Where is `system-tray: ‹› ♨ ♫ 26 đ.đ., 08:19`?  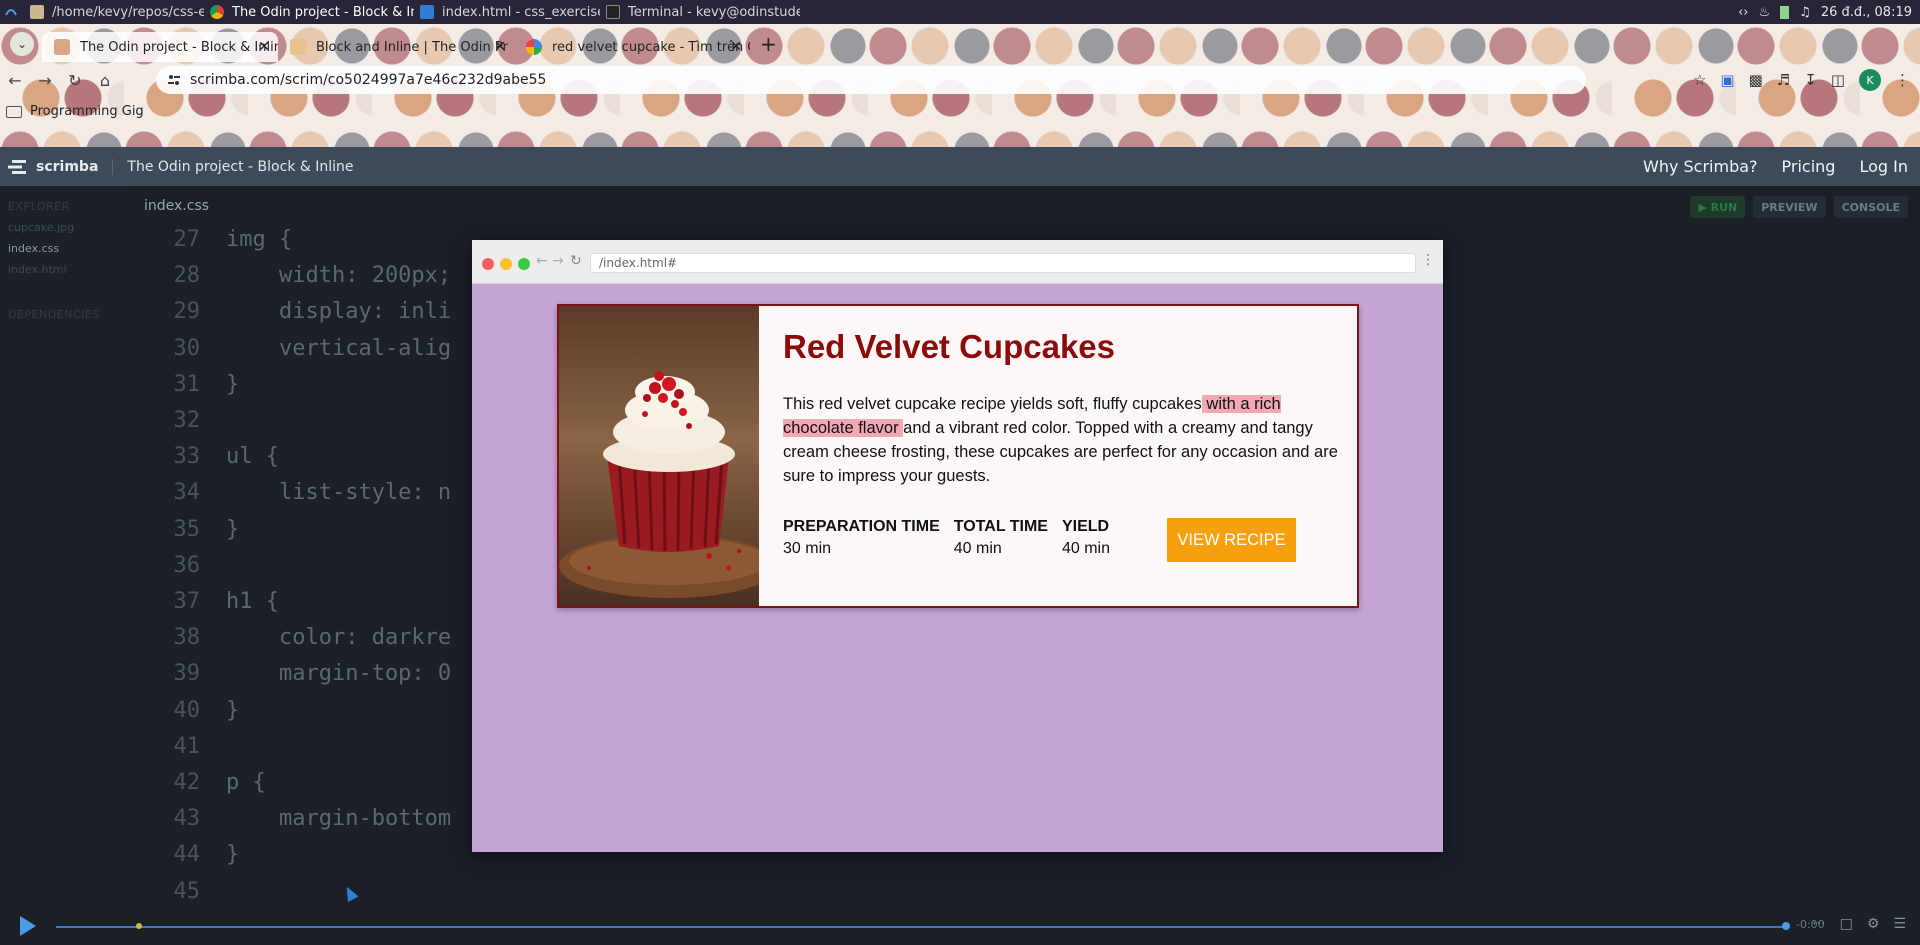
system-tray: ‹› ♨ ♫ 26 đ.đ., 08:19 is located at coordinates (1825, 12).